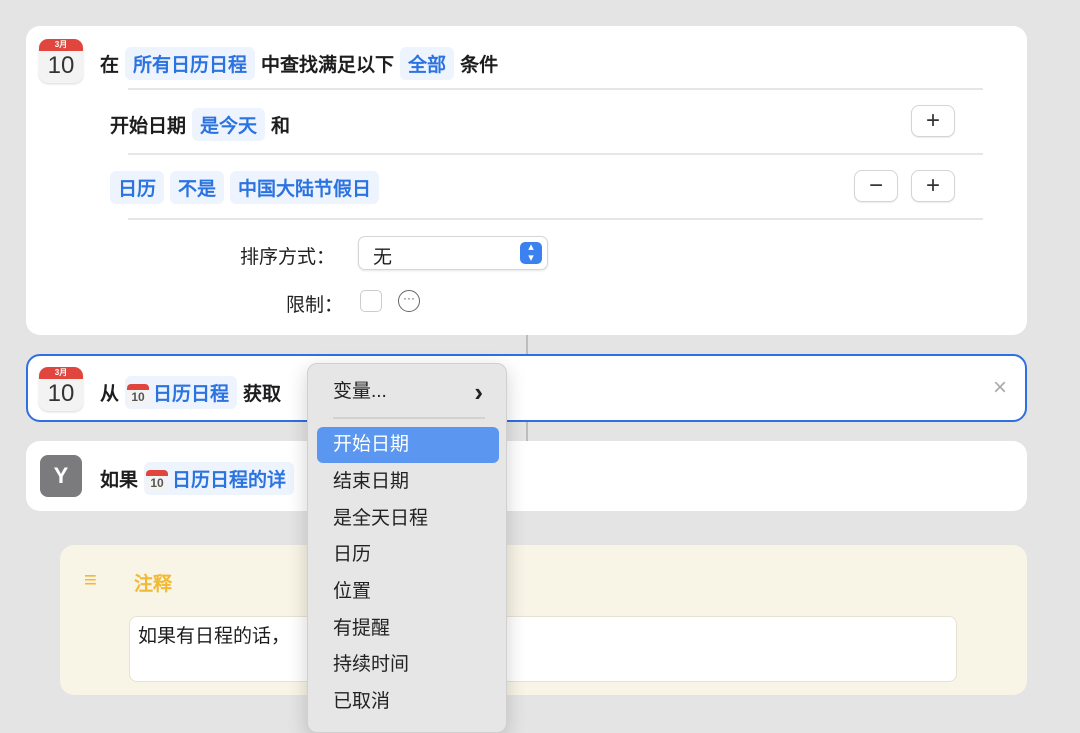 The width and height of the screenshot is (1080, 733). Describe the element at coordinates (383, 257) in the screenshot. I see `sort-value: 无` at that location.